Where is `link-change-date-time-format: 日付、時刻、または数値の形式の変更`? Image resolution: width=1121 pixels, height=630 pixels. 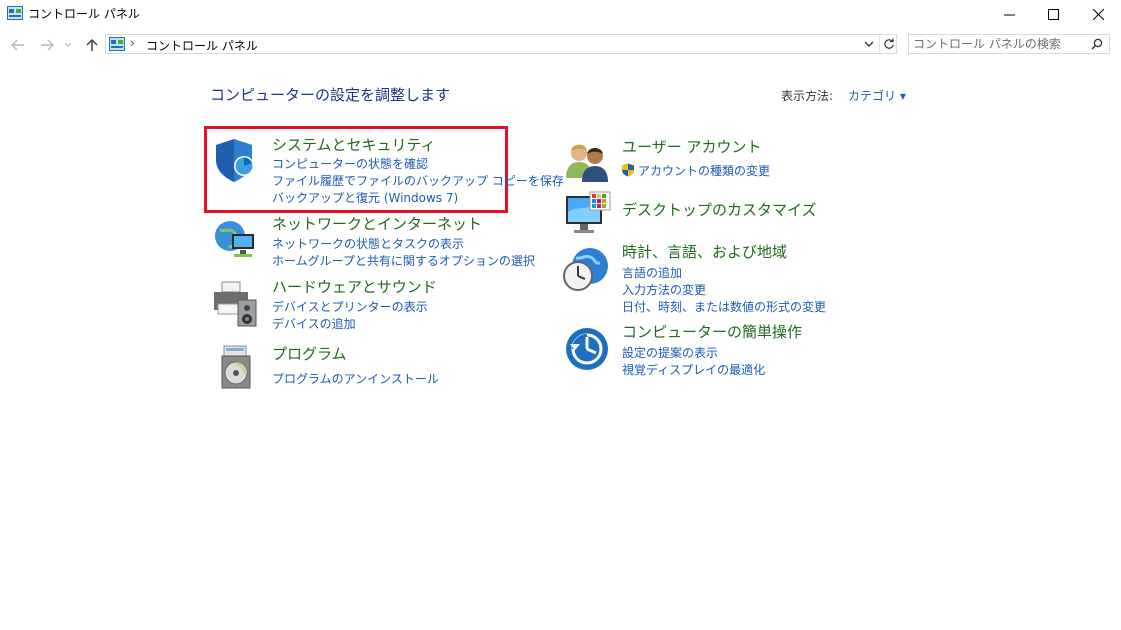 link-change-date-time-format: 日付、時刻、または数値の形式の変更 is located at coordinates (724, 306).